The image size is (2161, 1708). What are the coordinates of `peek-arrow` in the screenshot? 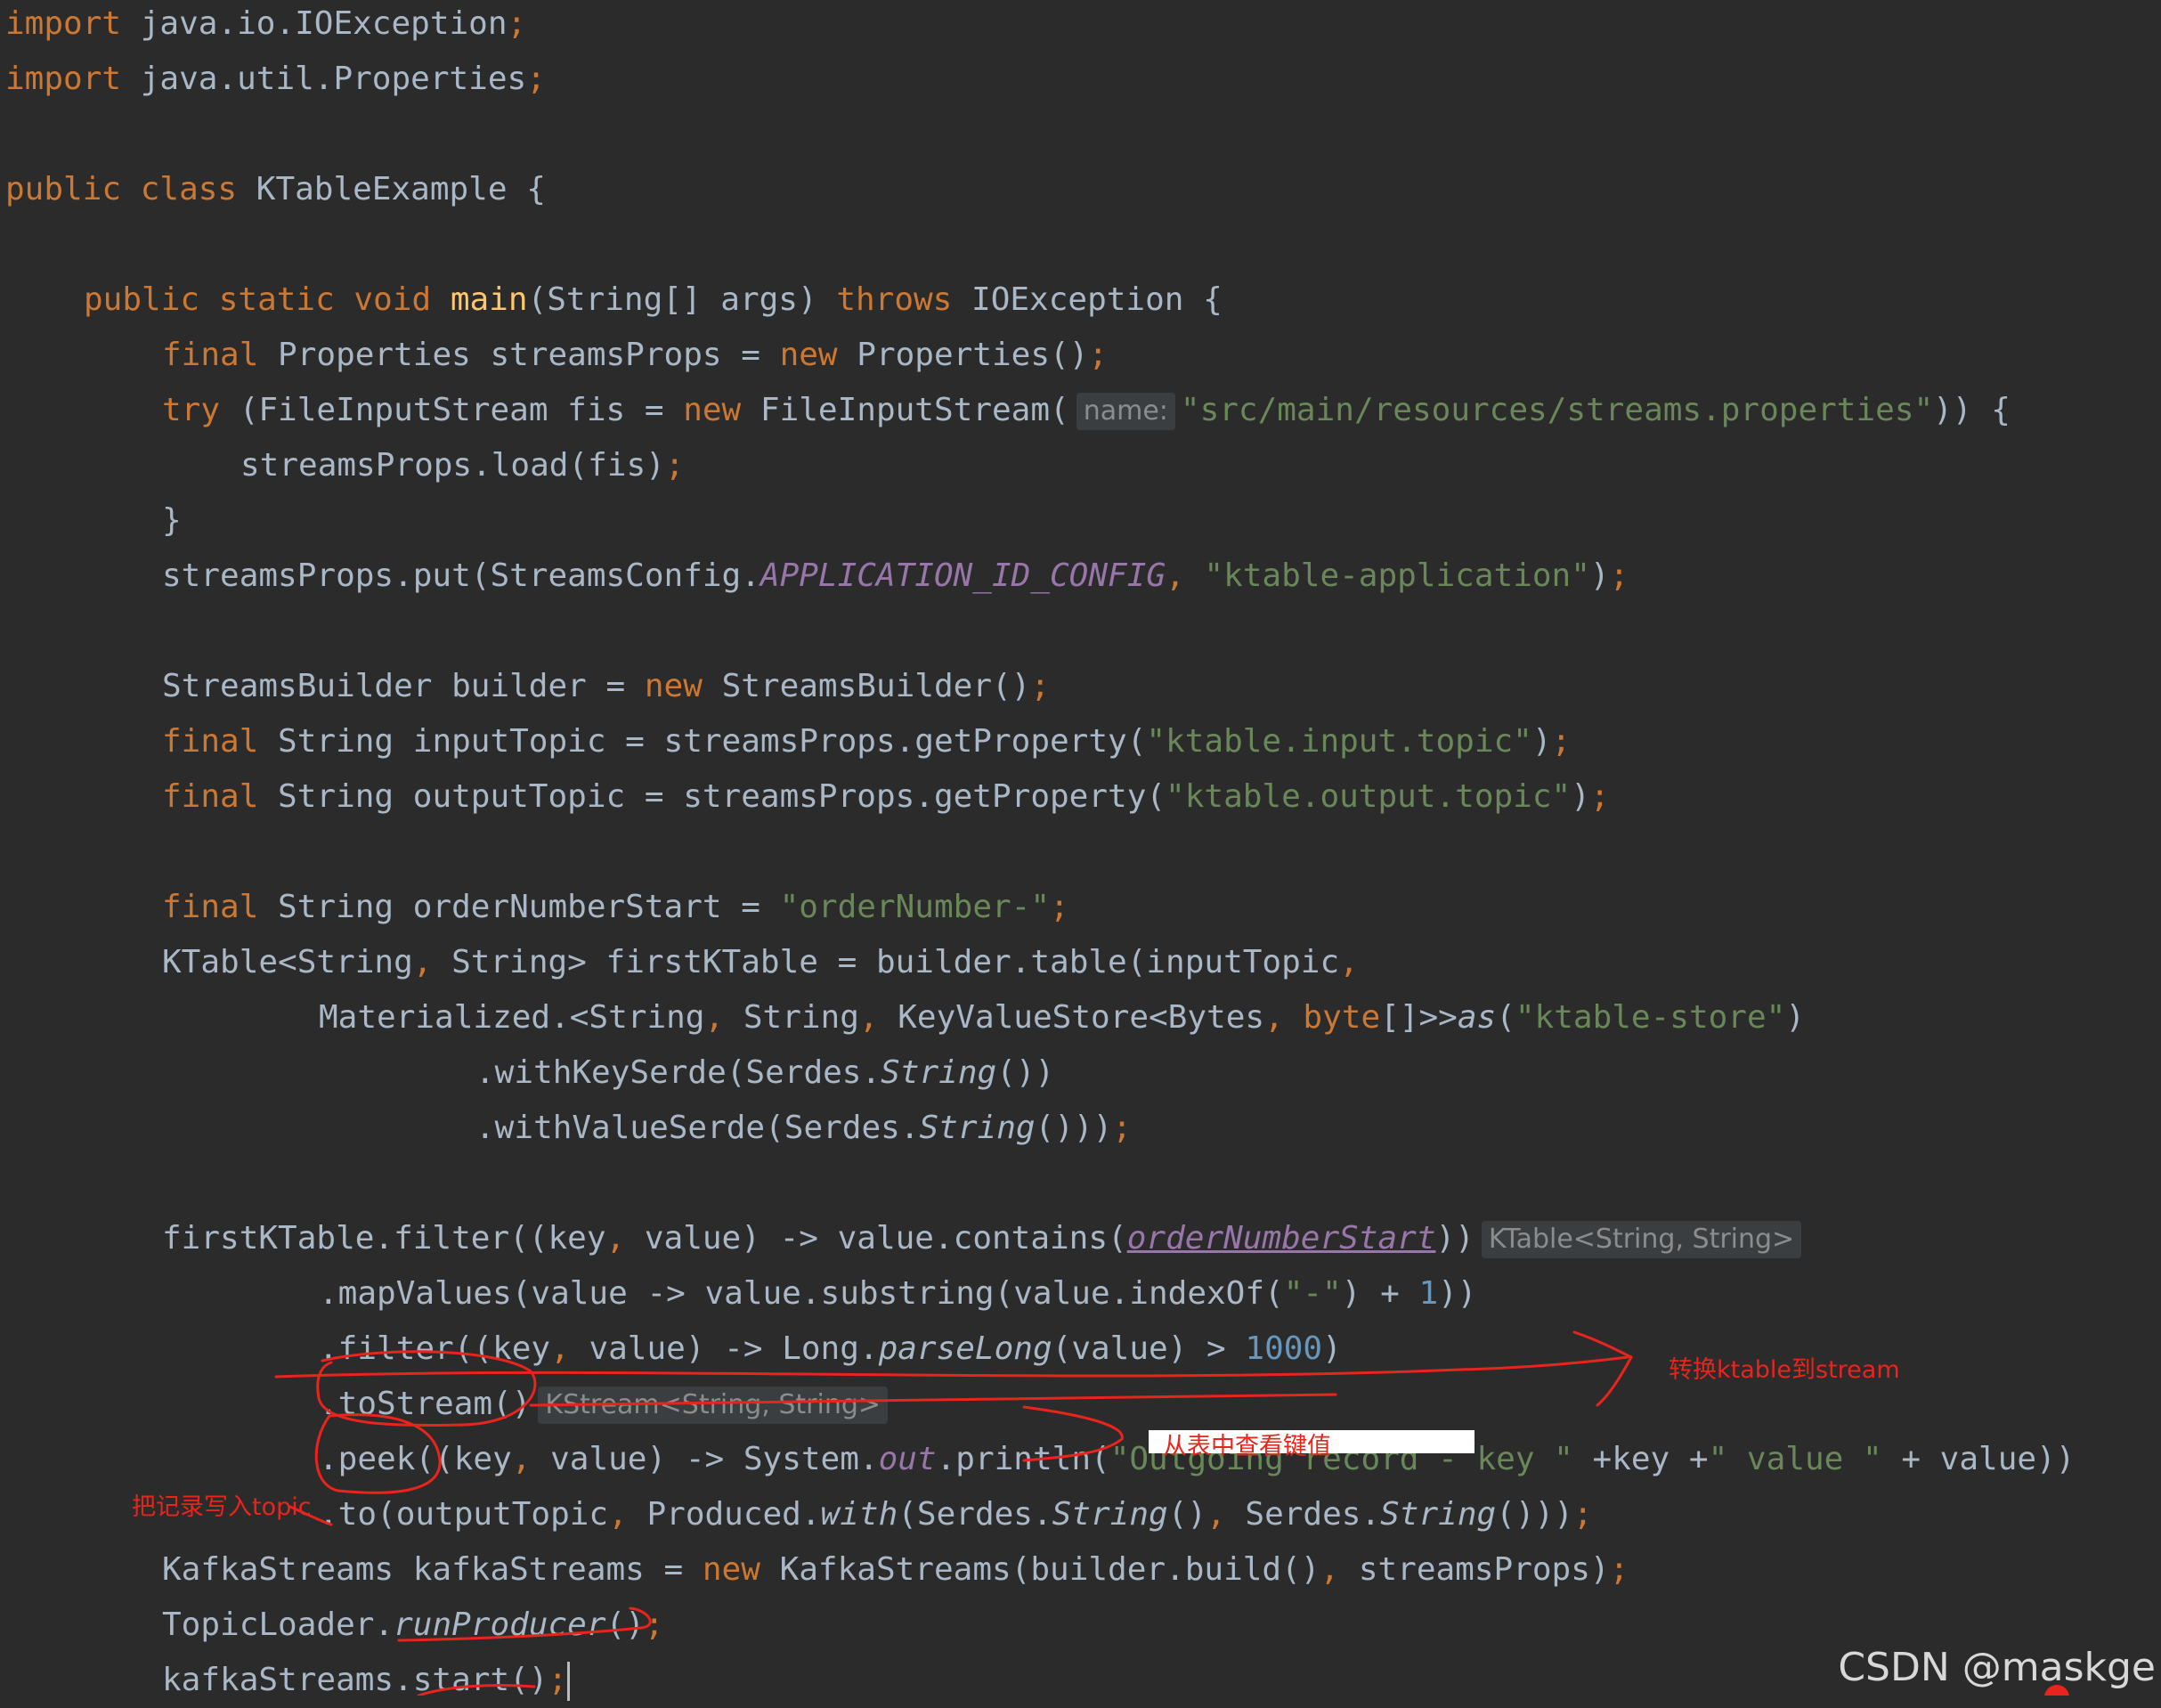 It's located at (1073, 1433).